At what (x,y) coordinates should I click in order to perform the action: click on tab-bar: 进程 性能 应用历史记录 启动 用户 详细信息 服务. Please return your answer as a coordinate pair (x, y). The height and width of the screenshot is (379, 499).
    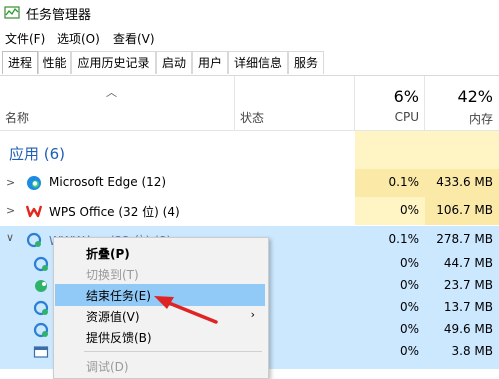
    Looking at the image, I should click on (249, 62).